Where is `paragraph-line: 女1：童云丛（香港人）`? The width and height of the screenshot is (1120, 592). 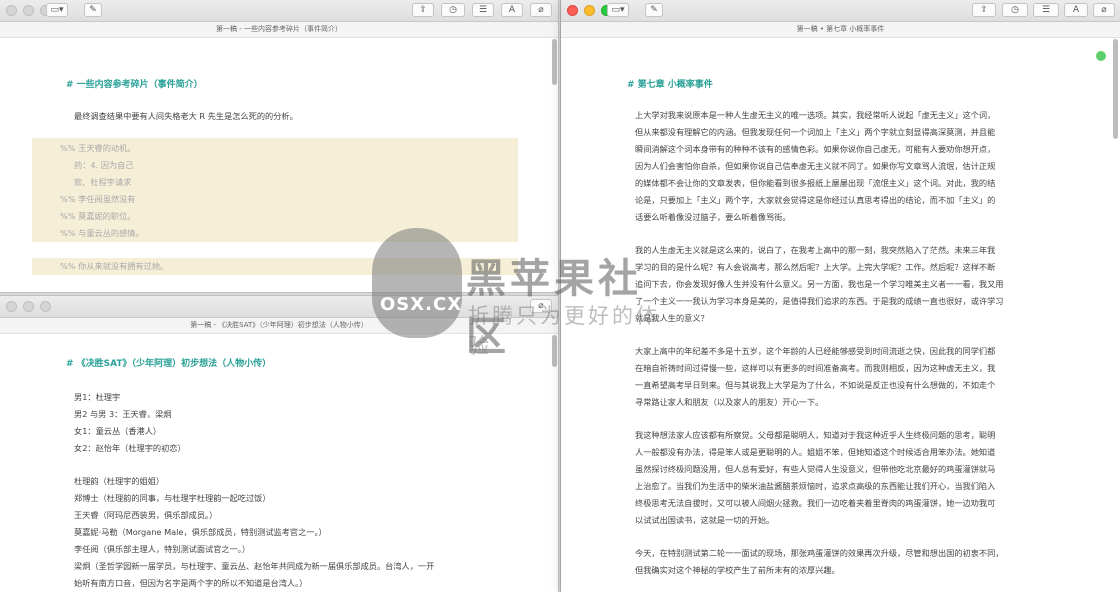
paragraph-line: 女1：童云丛（香港人） is located at coordinates (118, 431).